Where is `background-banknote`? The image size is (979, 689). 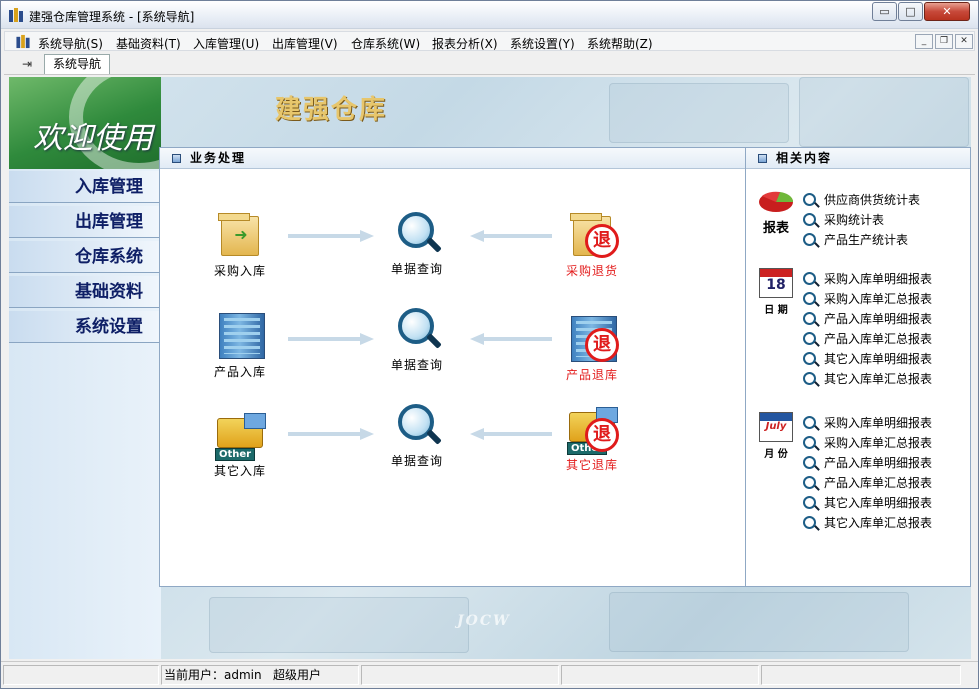 background-banknote is located at coordinates (759, 622).